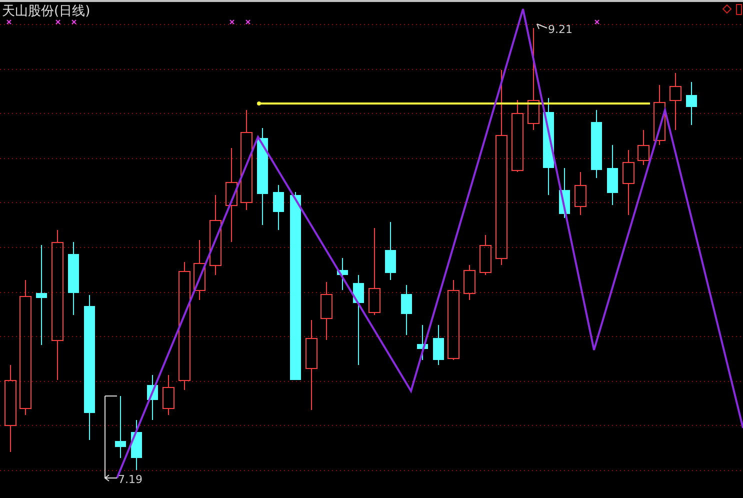  Describe the element at coordinates (560, 29) in the screenshot. I see `high-price-label: 9.21` at that location.